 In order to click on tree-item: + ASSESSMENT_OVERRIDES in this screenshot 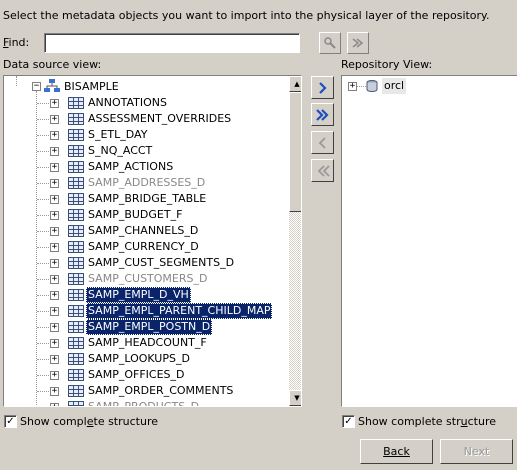, I will do `click(146, 119)`.